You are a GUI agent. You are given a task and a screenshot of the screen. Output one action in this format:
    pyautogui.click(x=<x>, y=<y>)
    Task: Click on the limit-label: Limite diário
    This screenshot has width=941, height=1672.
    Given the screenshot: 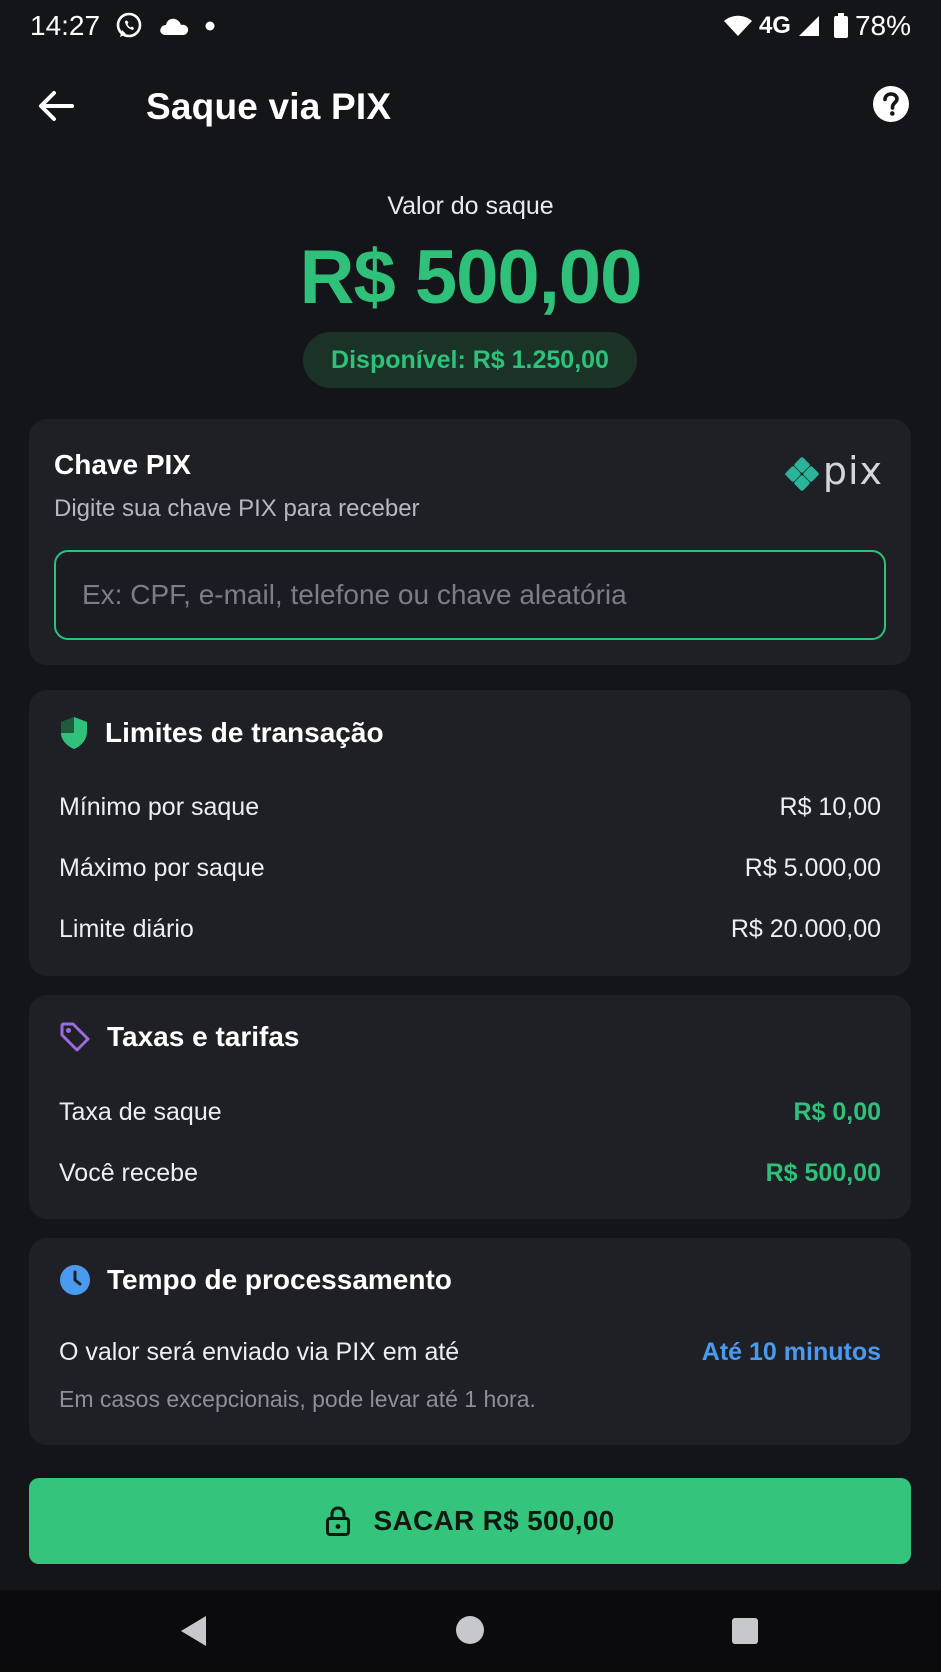 What is the action you would take?
    pyautogui.click(x=126, y=929)
    